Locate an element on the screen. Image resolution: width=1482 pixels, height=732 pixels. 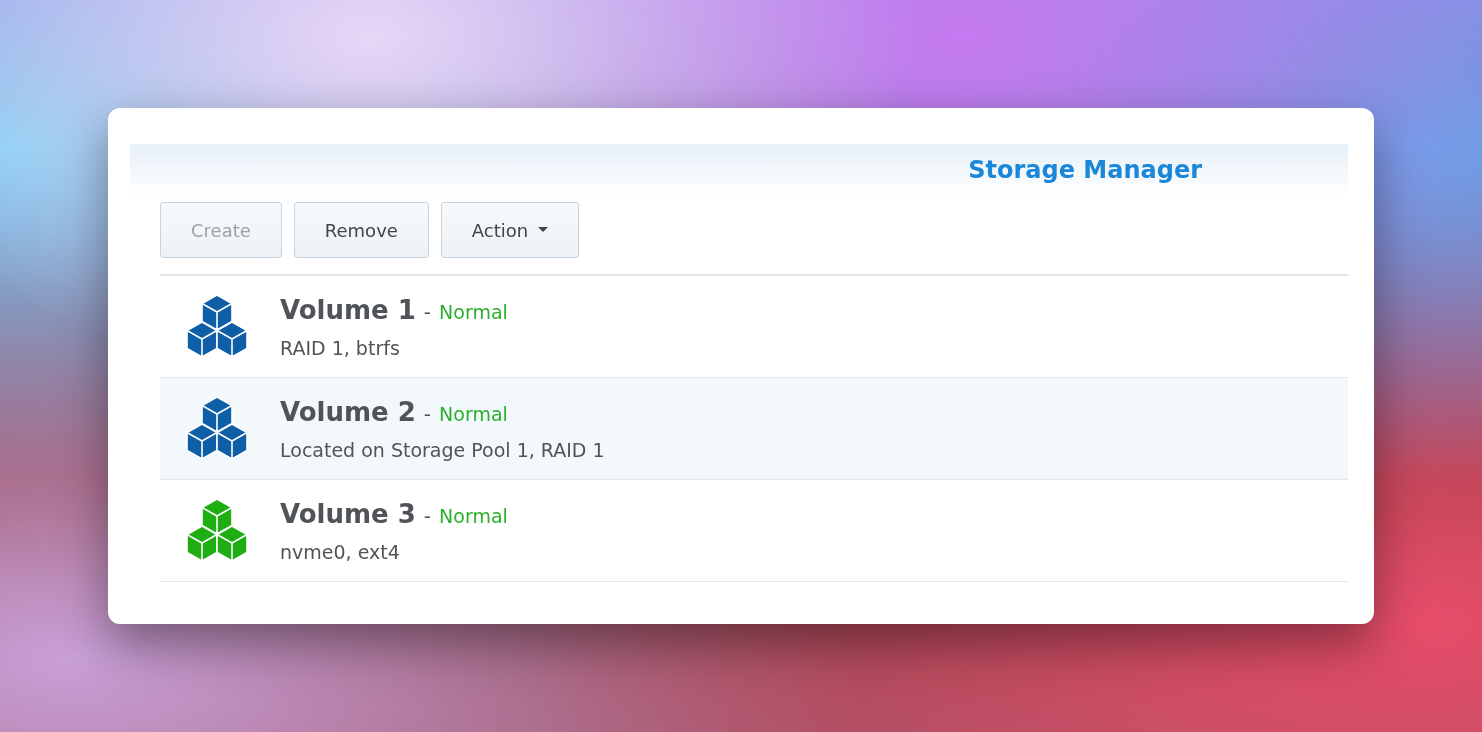
volume-detail: RAID 1, btrfs is located at coordinates (340, 347).